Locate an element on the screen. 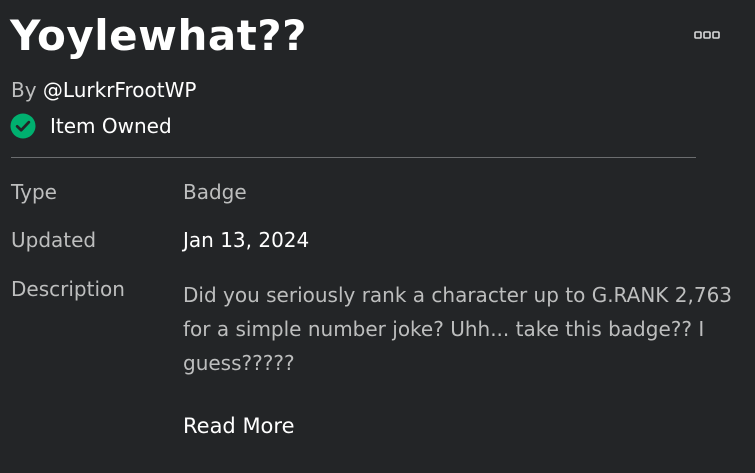 The width and height of the screenshot is (755, 473). more-options-icon is located at coordinates (707, 35).